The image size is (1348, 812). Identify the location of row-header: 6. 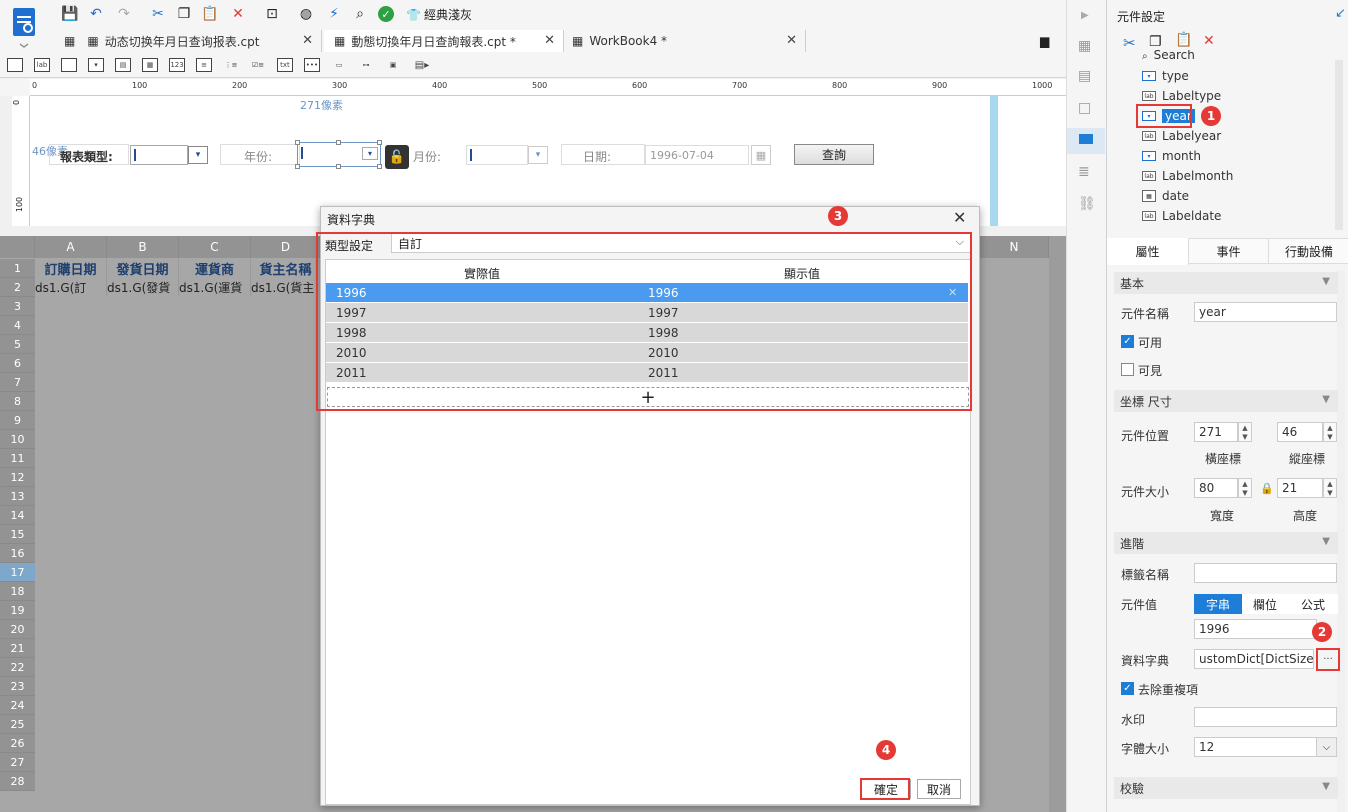
(17, 363).